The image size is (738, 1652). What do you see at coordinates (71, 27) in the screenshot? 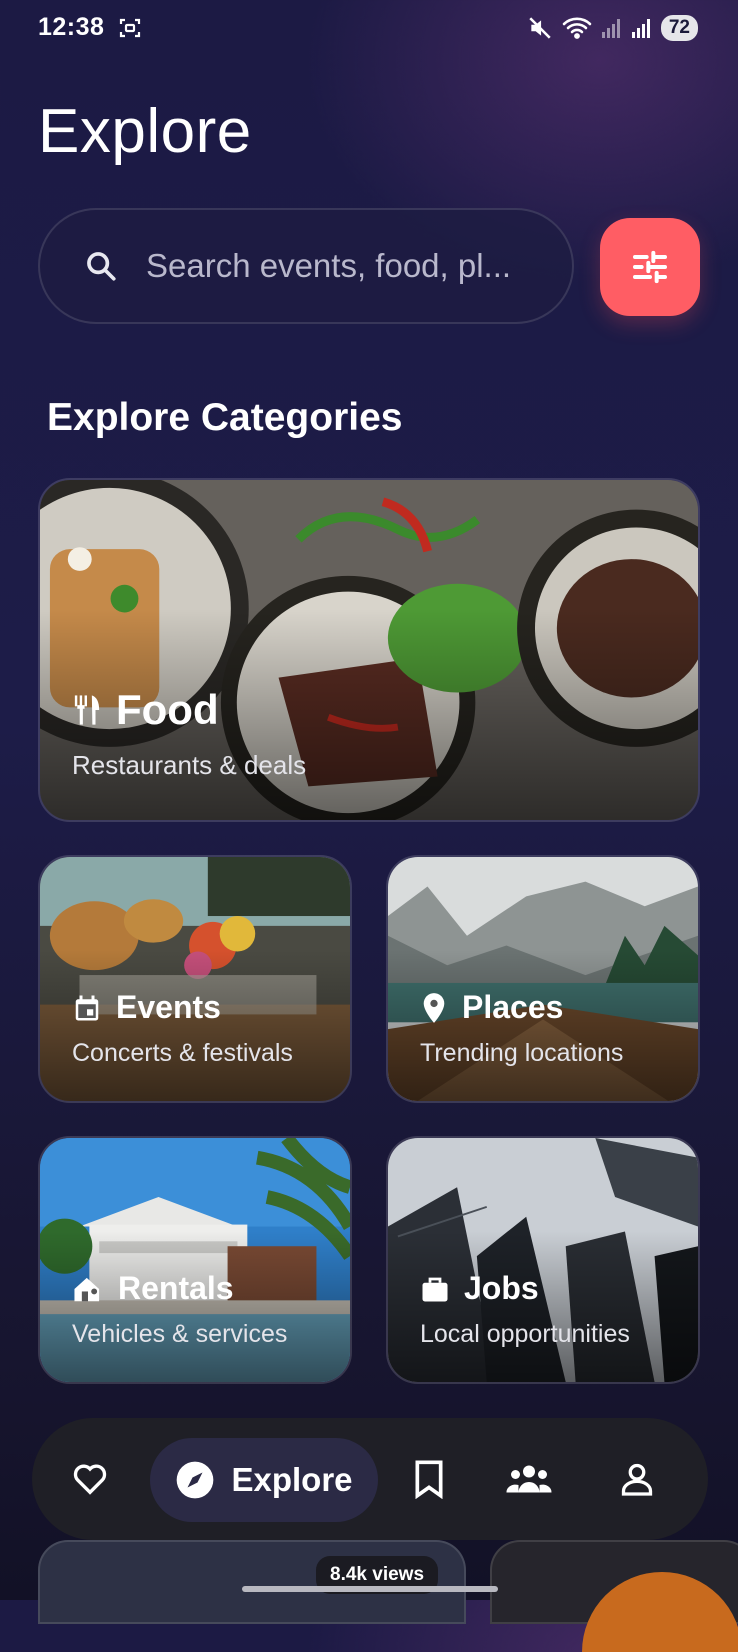
I see `status-time: 12:38` at bounding box center [71, 27].